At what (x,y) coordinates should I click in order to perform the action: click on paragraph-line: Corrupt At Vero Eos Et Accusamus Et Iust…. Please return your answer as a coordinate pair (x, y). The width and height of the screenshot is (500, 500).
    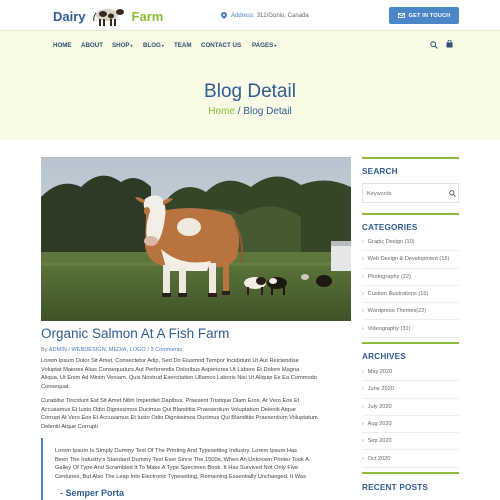
    Looking at the image, I should click on (179, 418).